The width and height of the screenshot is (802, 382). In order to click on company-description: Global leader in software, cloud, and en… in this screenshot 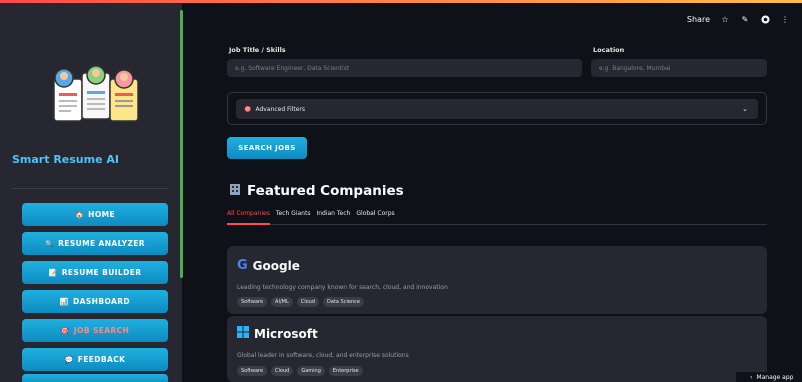, I will do `click(323, 355)`.